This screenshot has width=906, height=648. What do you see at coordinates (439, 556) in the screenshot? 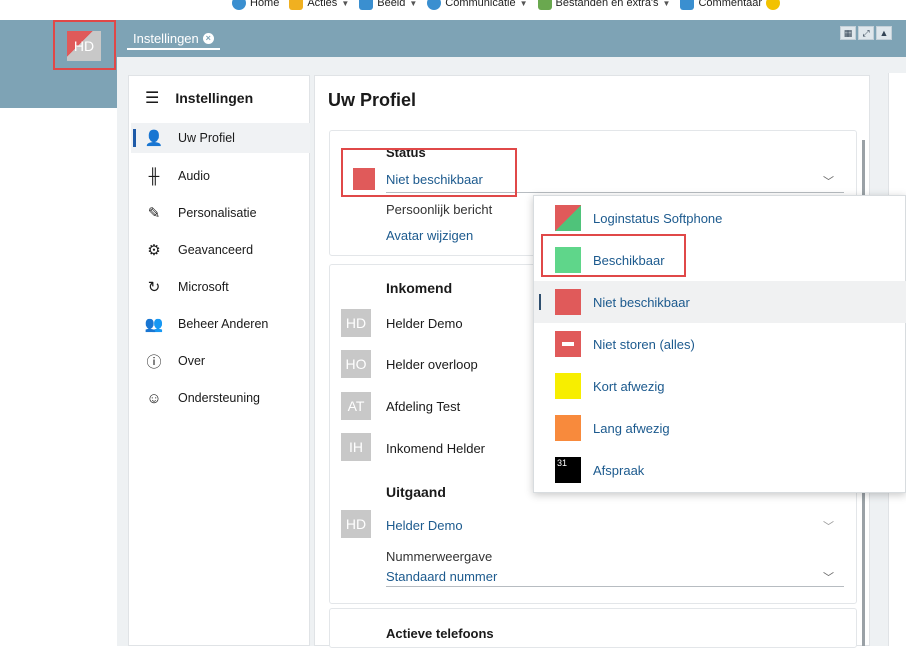
I see `number-display-label: Nummerweergave` at bounding box center [439, 556].